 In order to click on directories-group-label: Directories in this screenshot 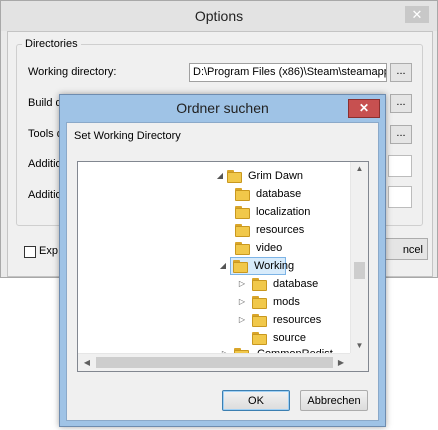, I will do `click(51, 44)`.